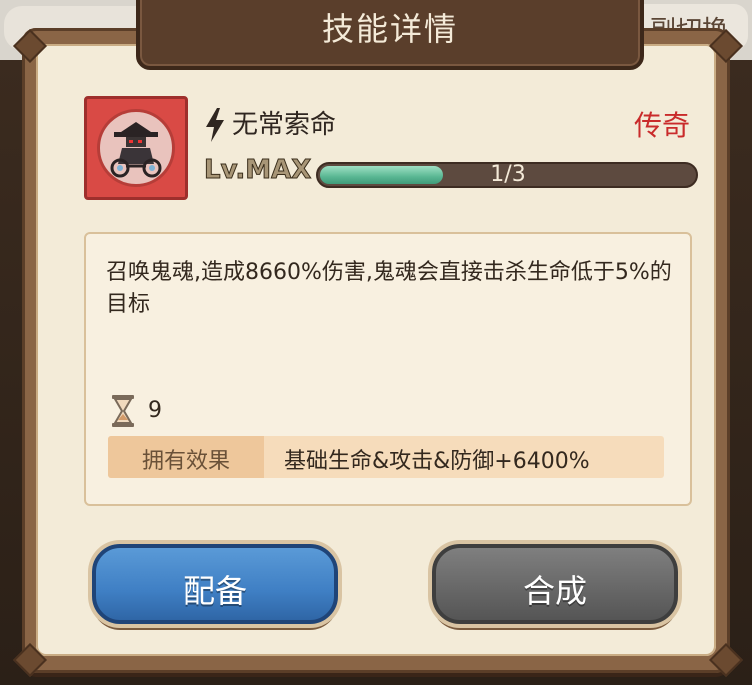 The width and height of the screenshot is (752, 685). What do you see at coordinates (215, 125) in the screenshot?
I see `lightning-icon` at bounding box center [215, 125].